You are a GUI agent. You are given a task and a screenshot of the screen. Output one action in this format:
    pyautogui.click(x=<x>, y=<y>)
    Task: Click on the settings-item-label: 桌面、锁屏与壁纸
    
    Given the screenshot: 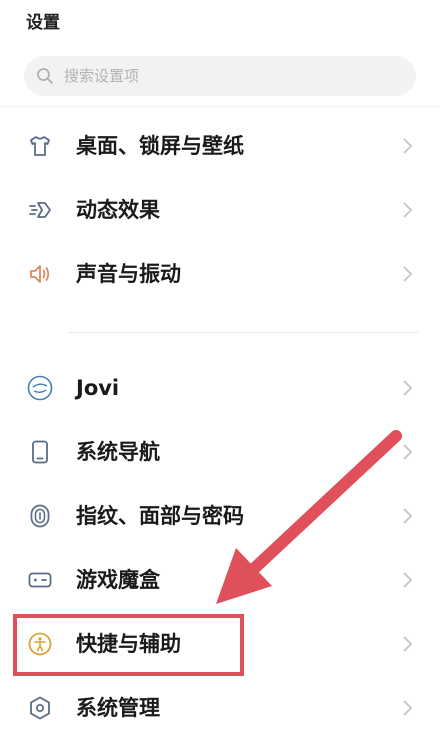 What is the action you would take?
    pyautogui.click(x=160, y=146)
    